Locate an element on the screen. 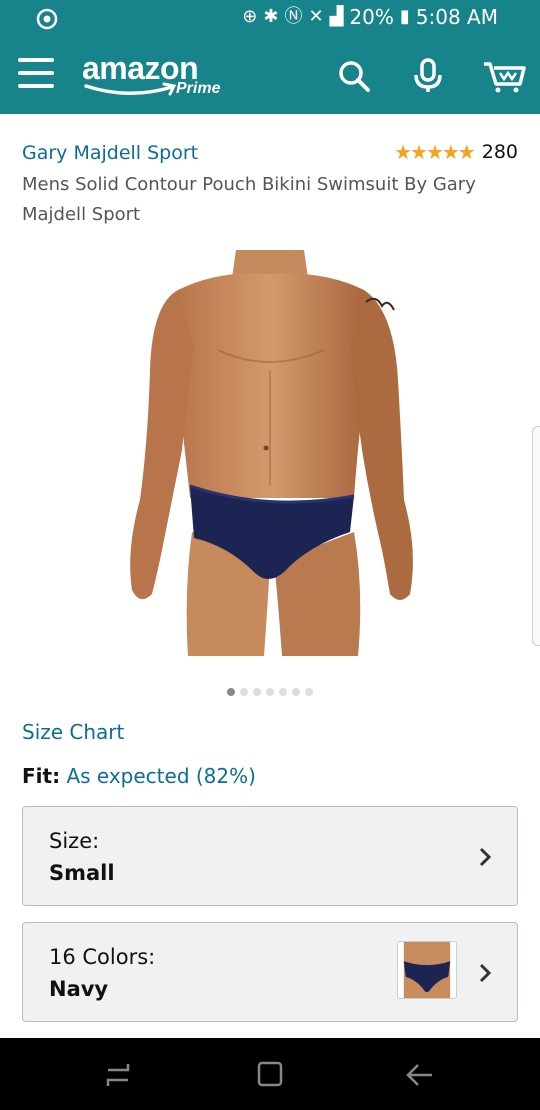 This screenshot has height=1110, width=540. bluetooth-icon: ✱ is located at coordinates (271, 16).